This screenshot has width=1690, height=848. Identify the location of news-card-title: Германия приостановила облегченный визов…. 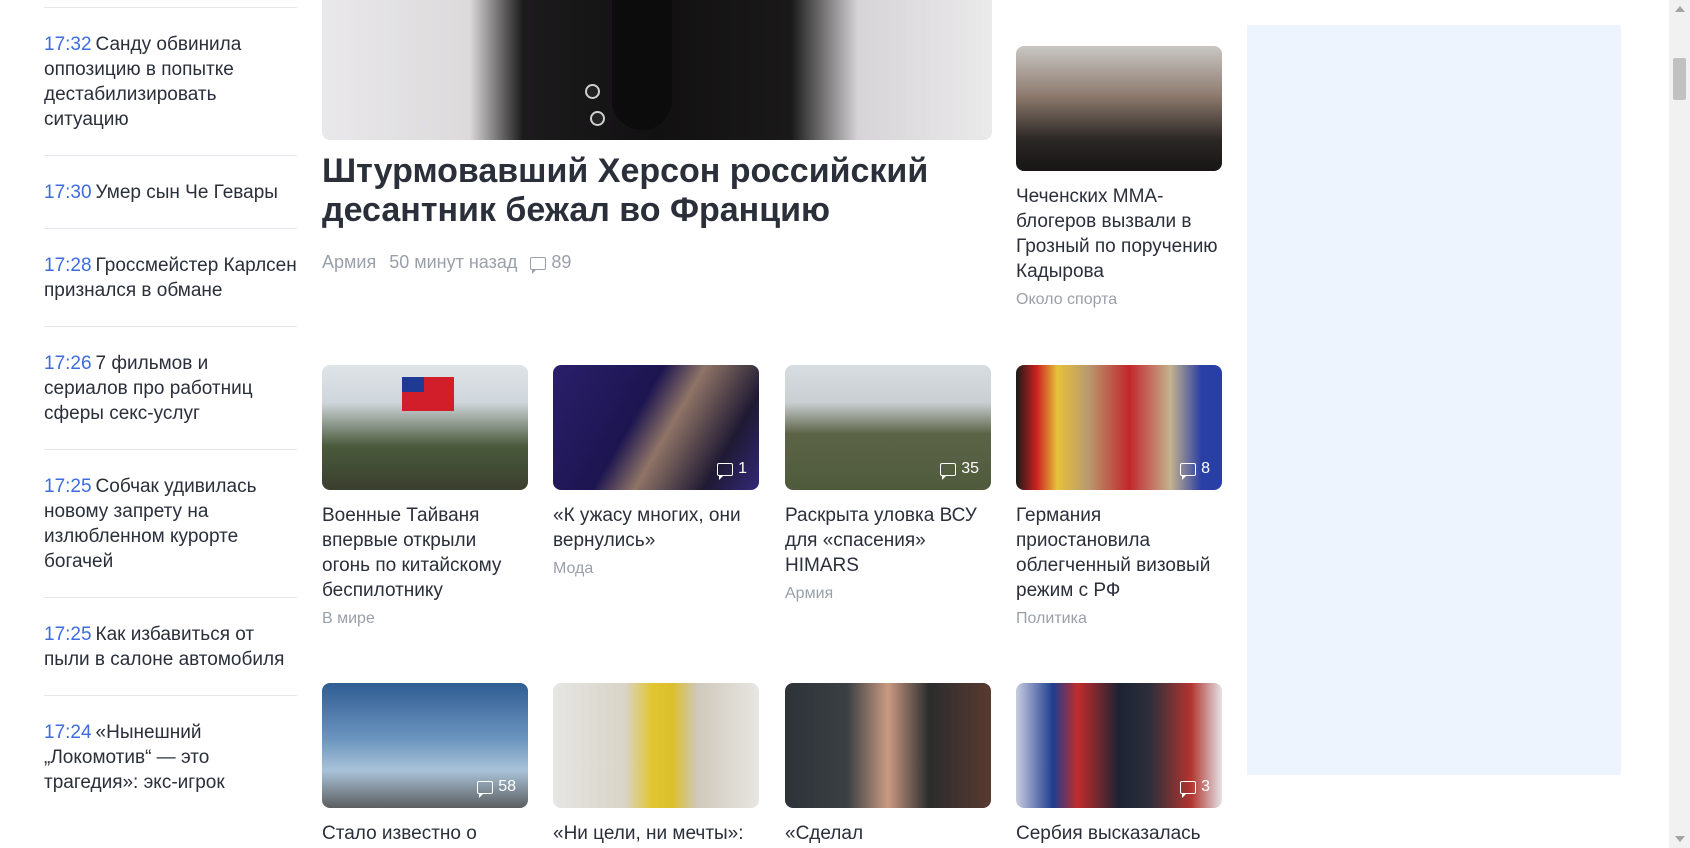
(1119, 553).